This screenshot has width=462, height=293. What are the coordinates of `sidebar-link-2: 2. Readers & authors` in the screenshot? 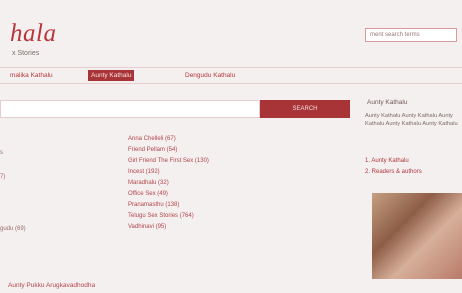 It's located at (393, 172).